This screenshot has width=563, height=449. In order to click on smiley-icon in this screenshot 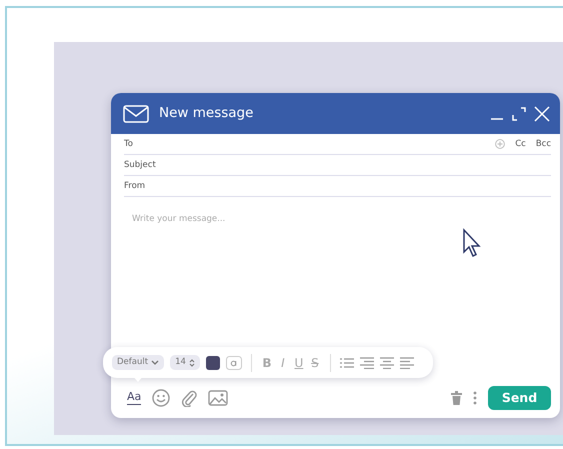, I will do `click(161, 398)`.